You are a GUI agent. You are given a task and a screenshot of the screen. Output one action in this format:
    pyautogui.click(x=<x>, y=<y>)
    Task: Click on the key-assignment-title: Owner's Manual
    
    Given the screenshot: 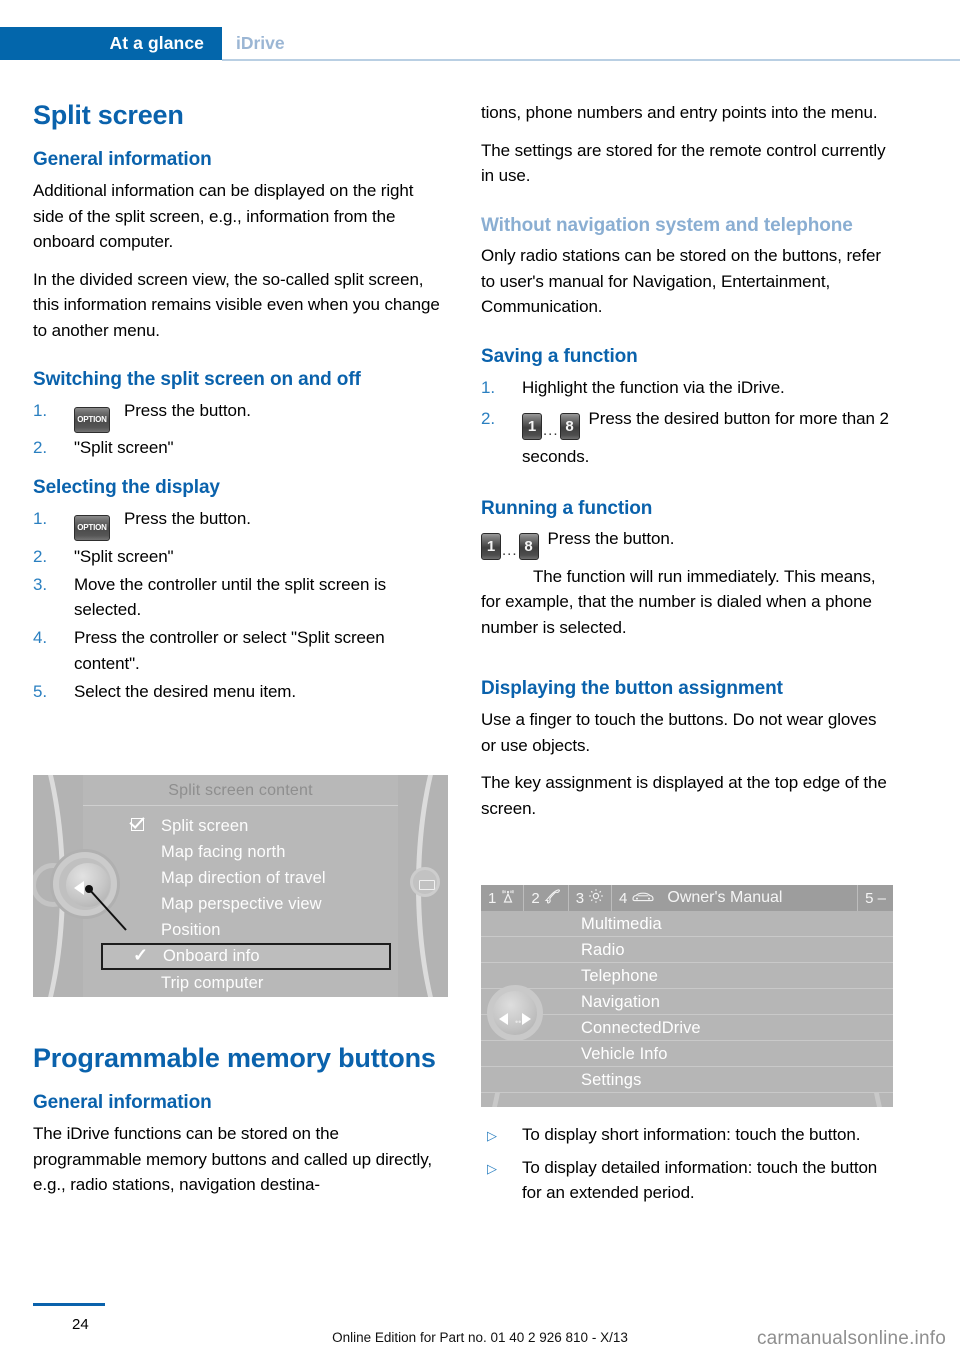 What is the action you would take?
    pyautogui.click(x=725, y=897)
    